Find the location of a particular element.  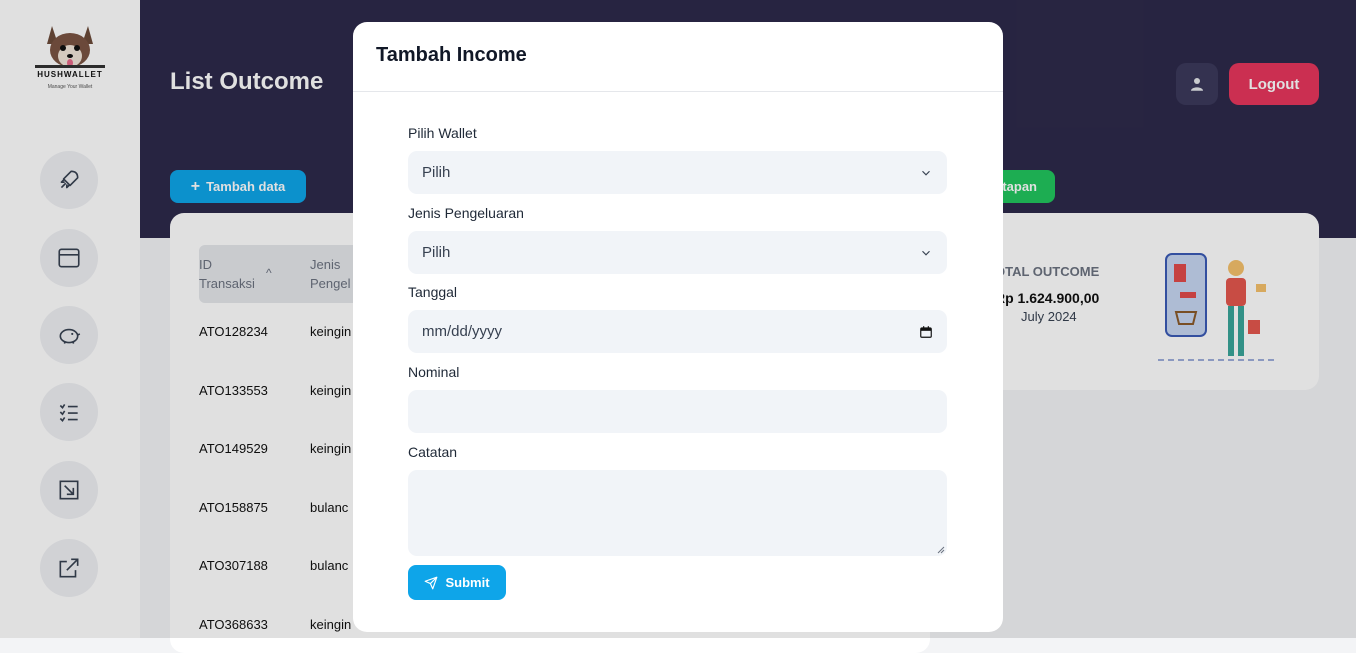

resize-handle-icon is located at coordinates (940, 549).